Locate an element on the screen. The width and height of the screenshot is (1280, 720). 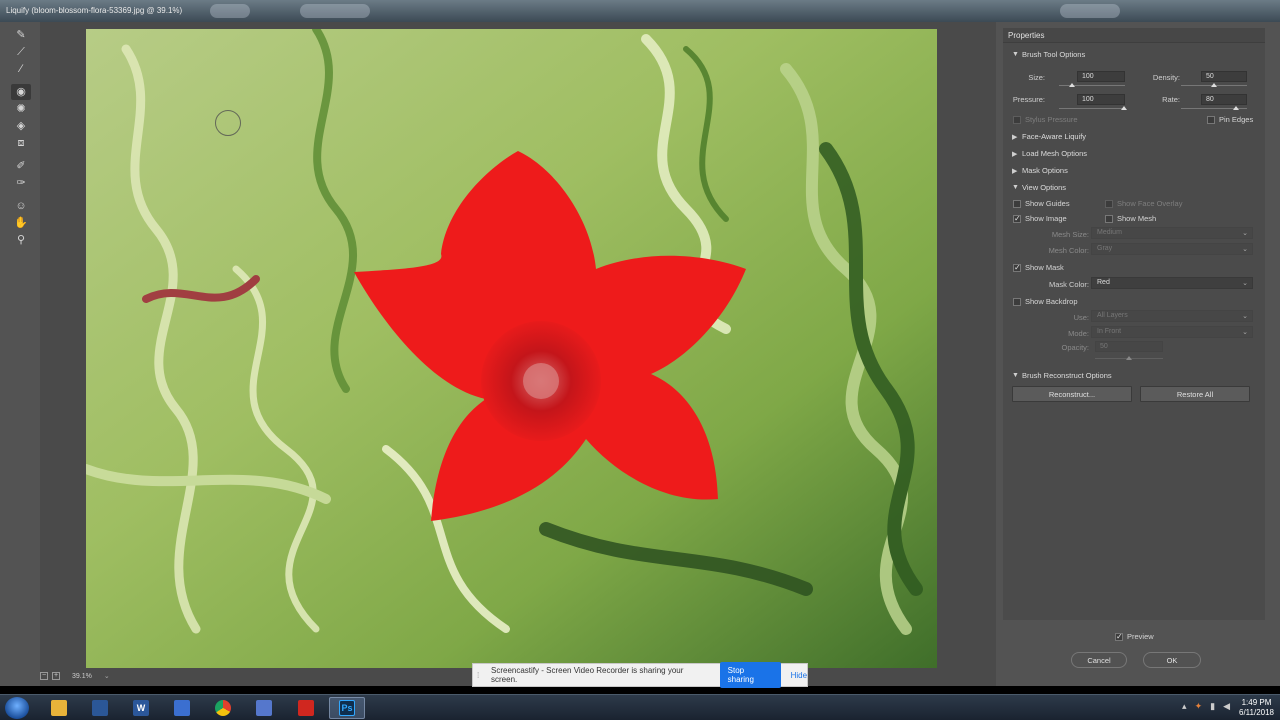
section-label: Load Mesh Options is located at coordinates (1055, 153).